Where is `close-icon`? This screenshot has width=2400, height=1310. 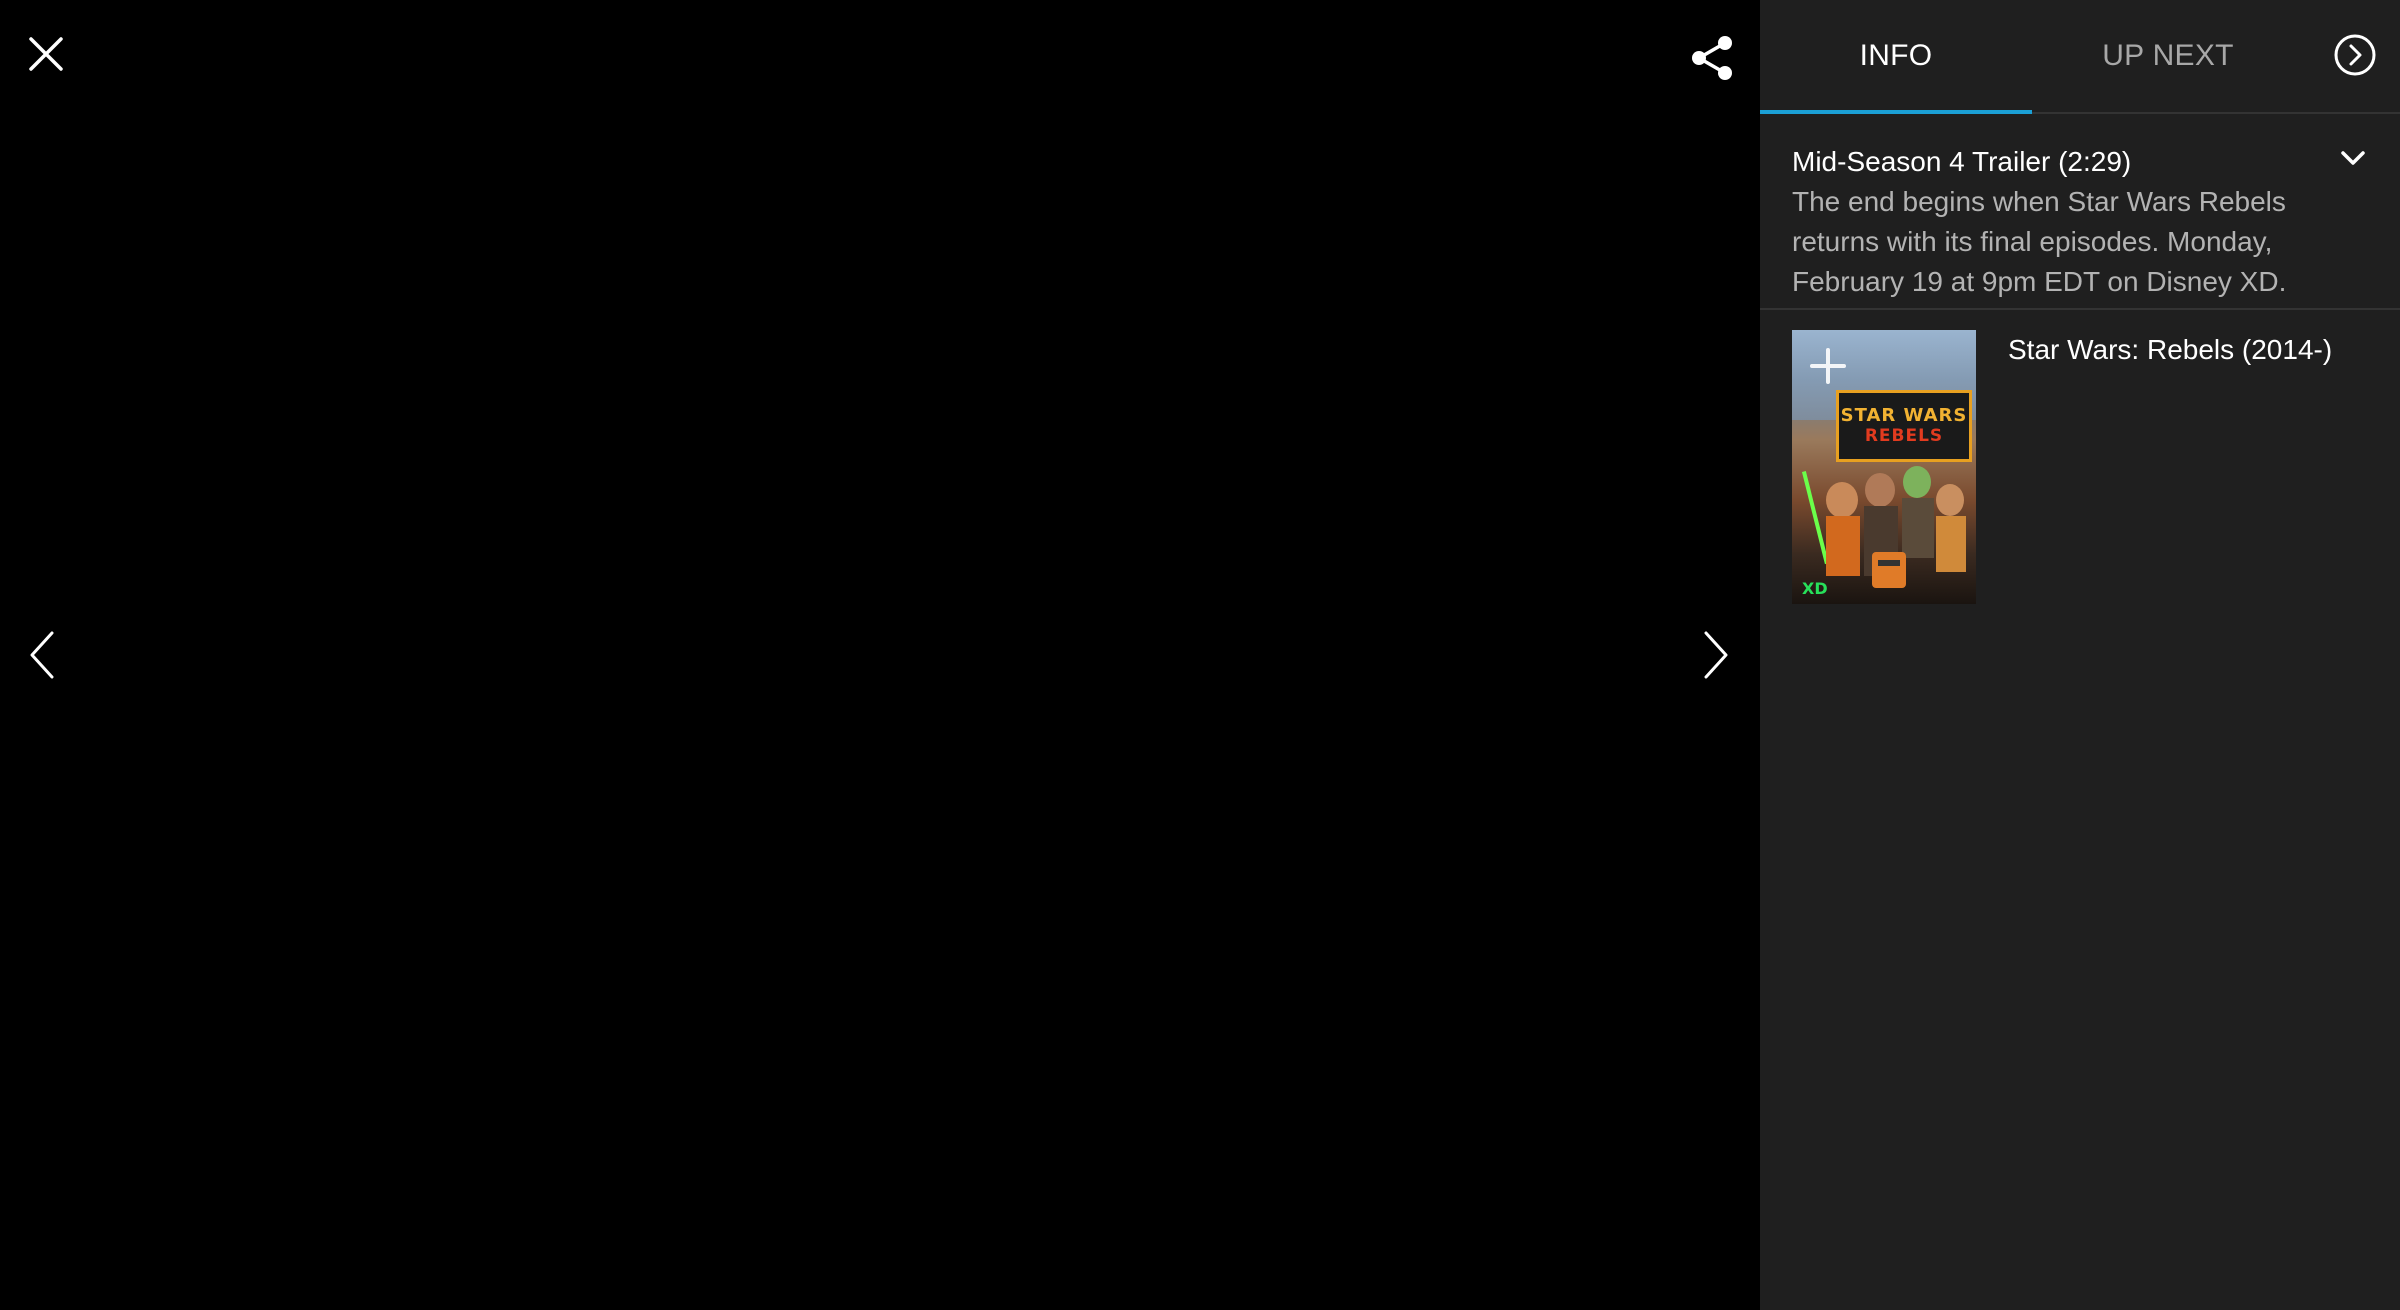 close-icon is located at coordinates (46, 54).